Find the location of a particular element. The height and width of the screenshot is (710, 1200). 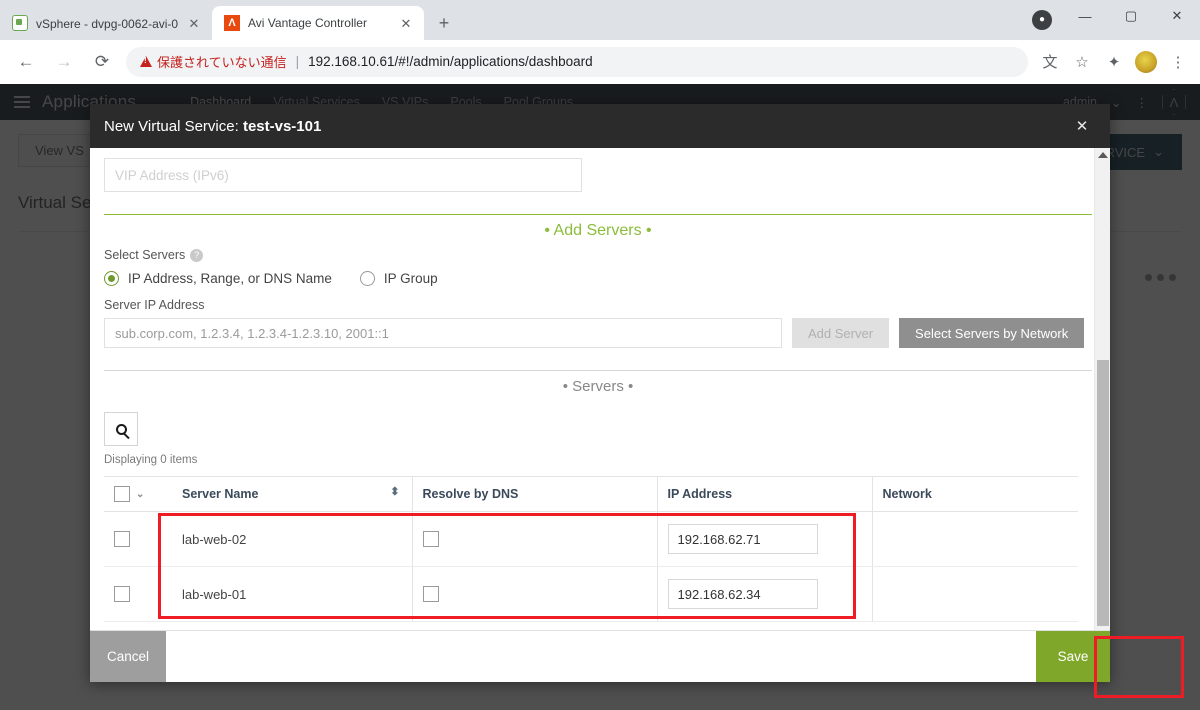

server-ip-address-label: Server IP Address is located at coordinates (154, 305).